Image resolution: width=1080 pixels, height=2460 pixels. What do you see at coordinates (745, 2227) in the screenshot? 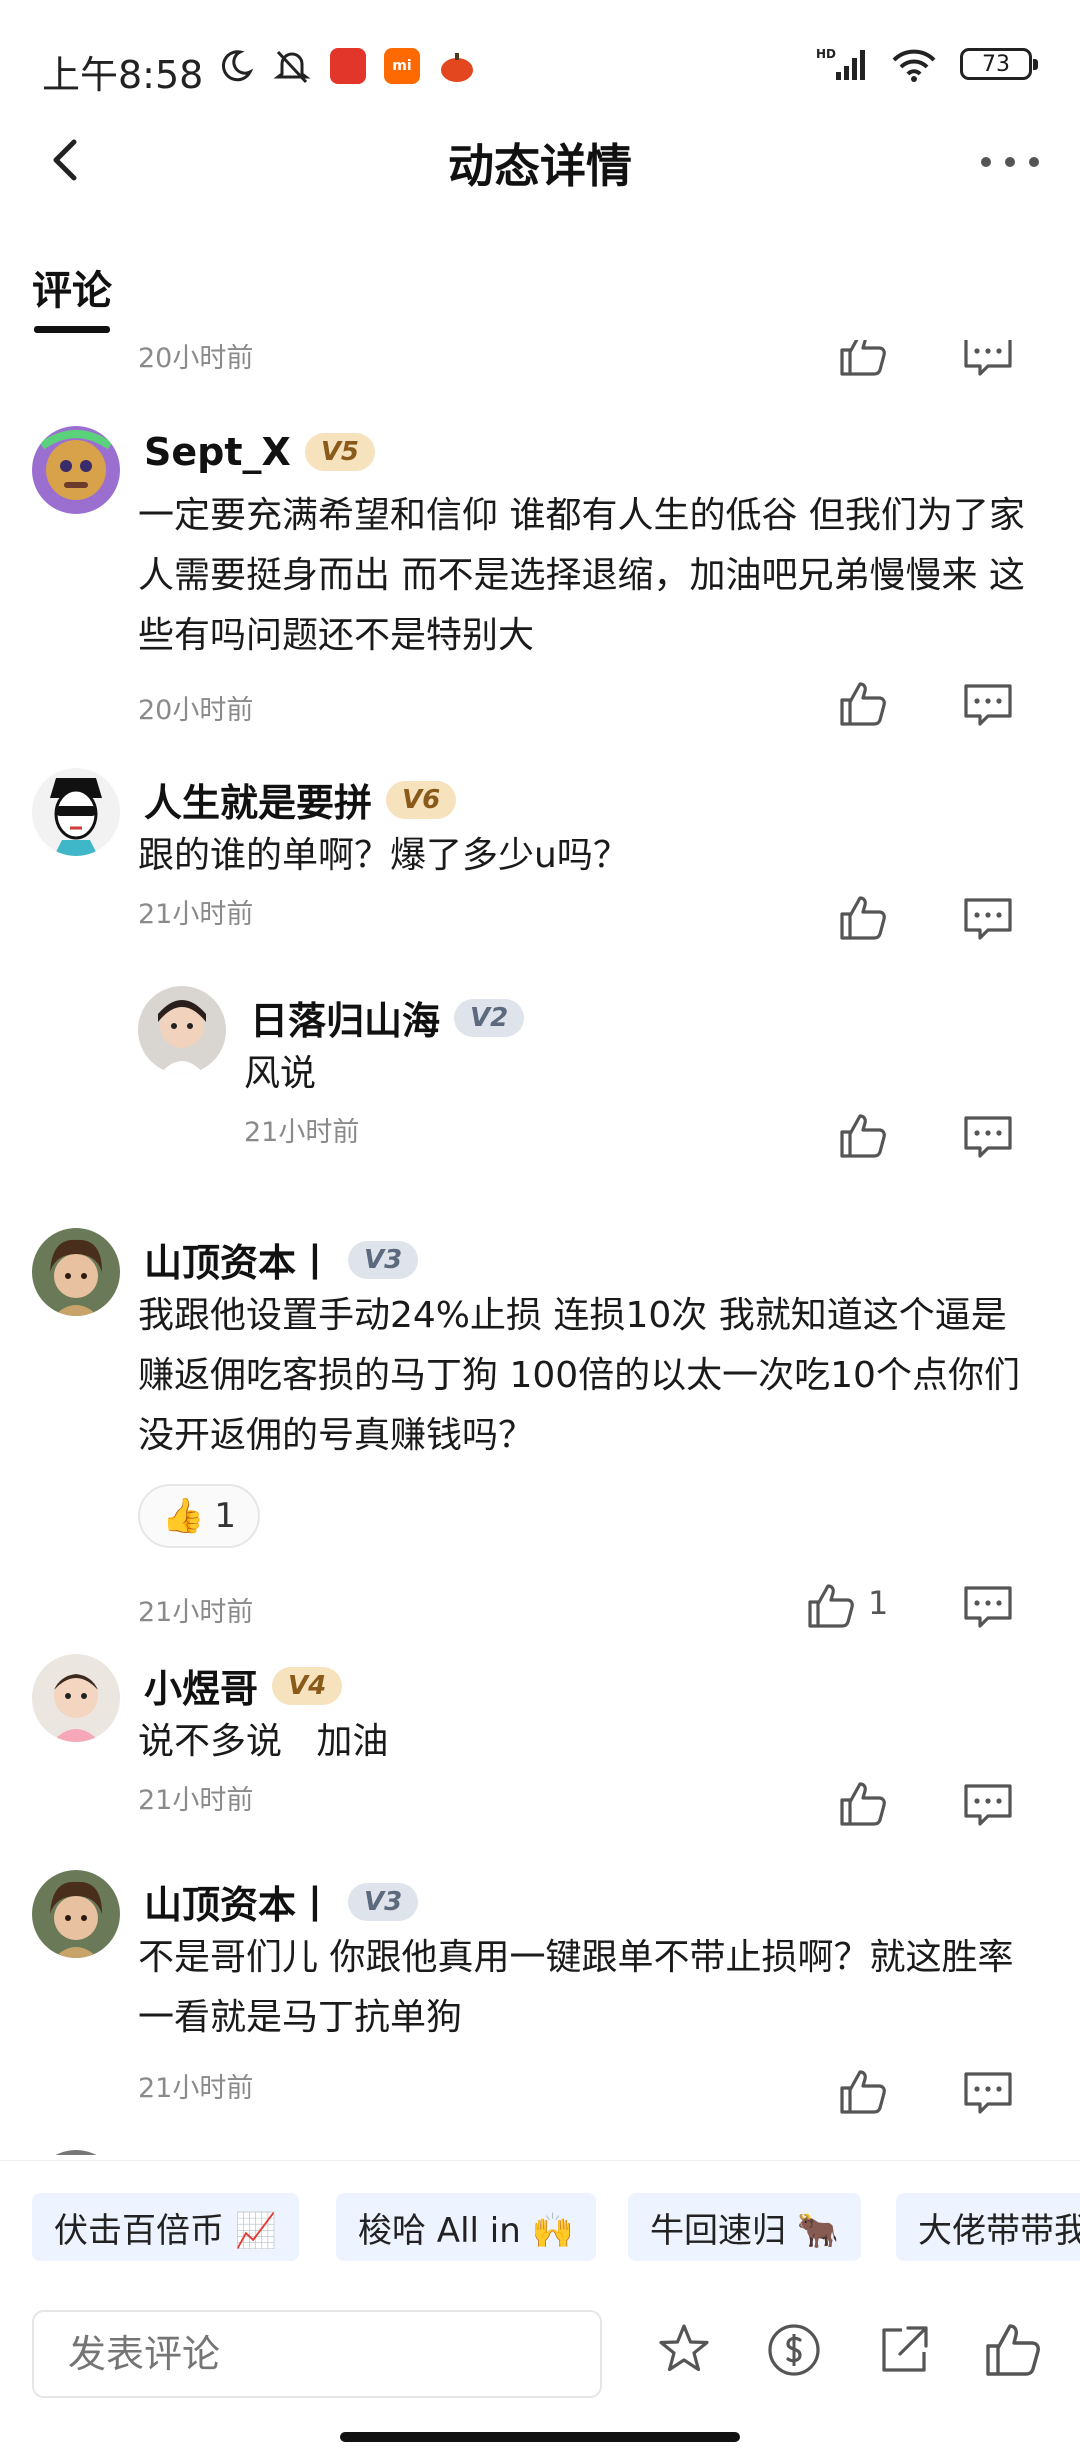
I see `quick-phrase-chip: 牛回速归 🐂` at bounding box center [745, 2227].